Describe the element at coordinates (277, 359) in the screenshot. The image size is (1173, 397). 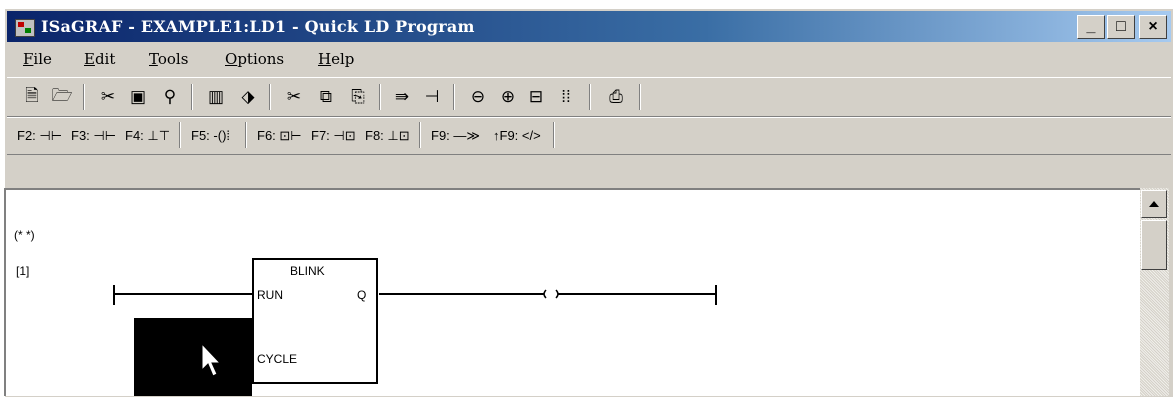
I see `block-input-cycle: CYCLE` at that location.